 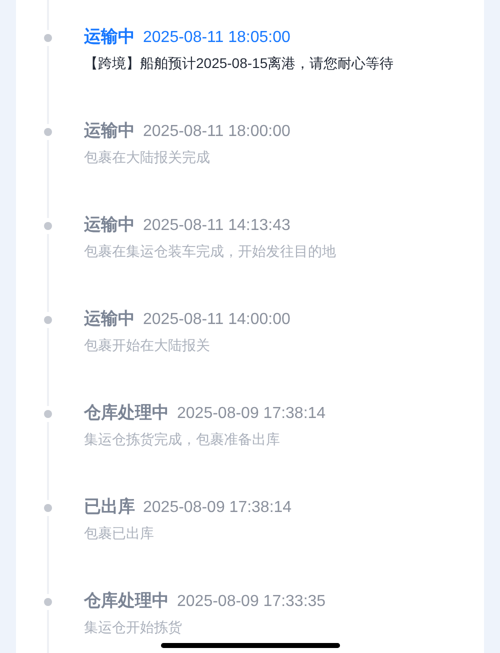 I want to click on event-description: 包裹已出库, so click(x=119, y=533).